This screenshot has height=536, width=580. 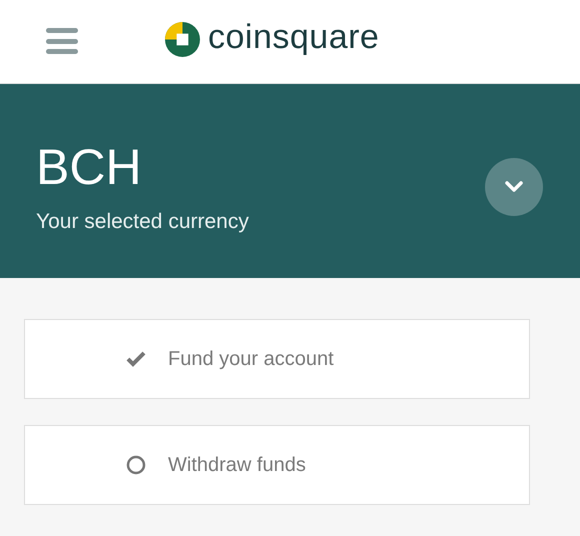 I want to click on step-option: Withdraw funds, so click(x=277, y=465).